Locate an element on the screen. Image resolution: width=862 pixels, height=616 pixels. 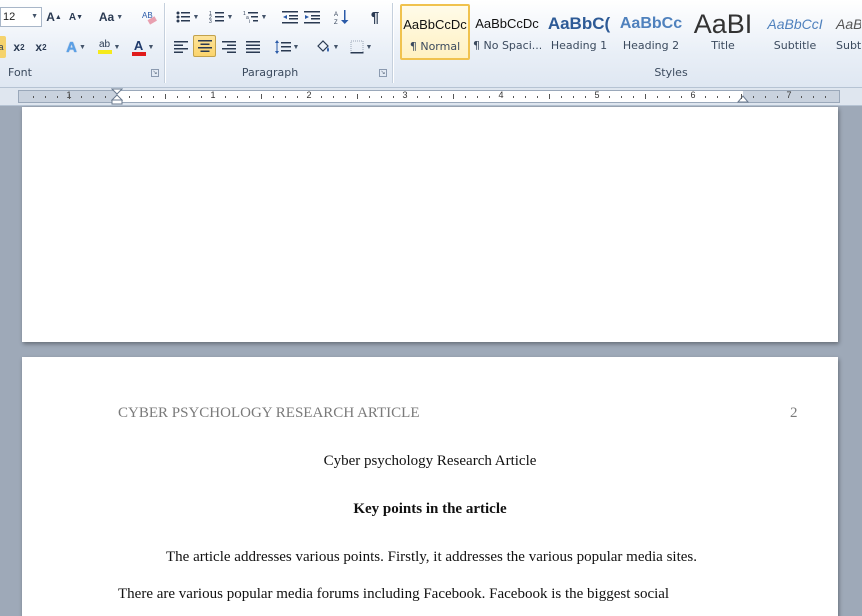
align-right-icon is located at coordinates (229, 47).